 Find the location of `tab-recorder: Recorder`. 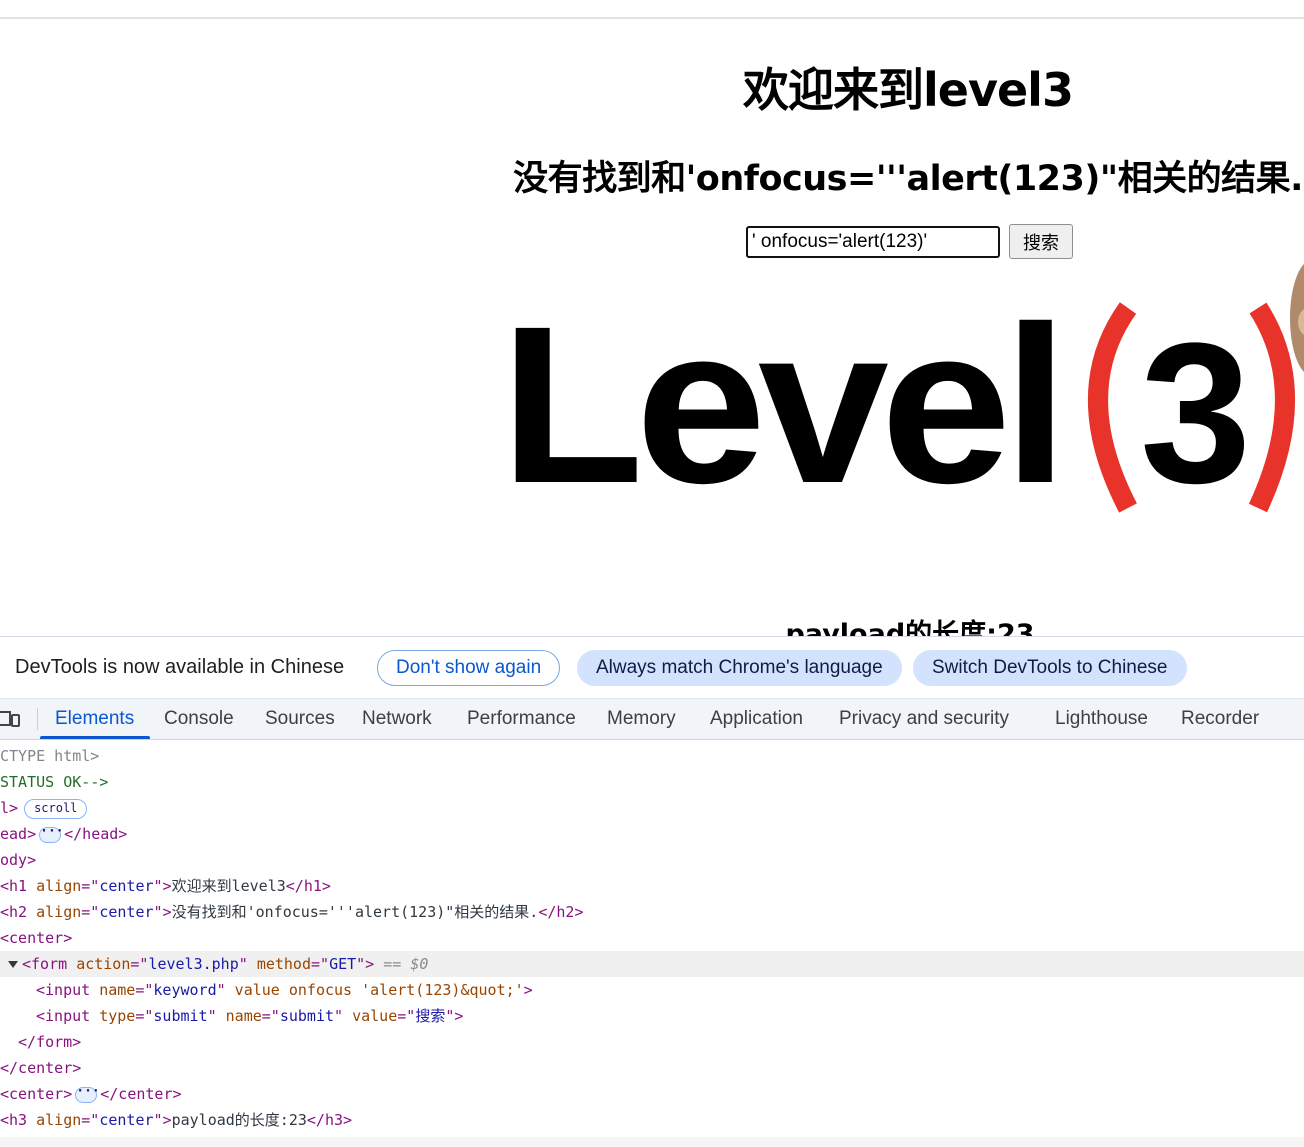

tab-recorder: Recorder is located at coordinates (1220, 719).